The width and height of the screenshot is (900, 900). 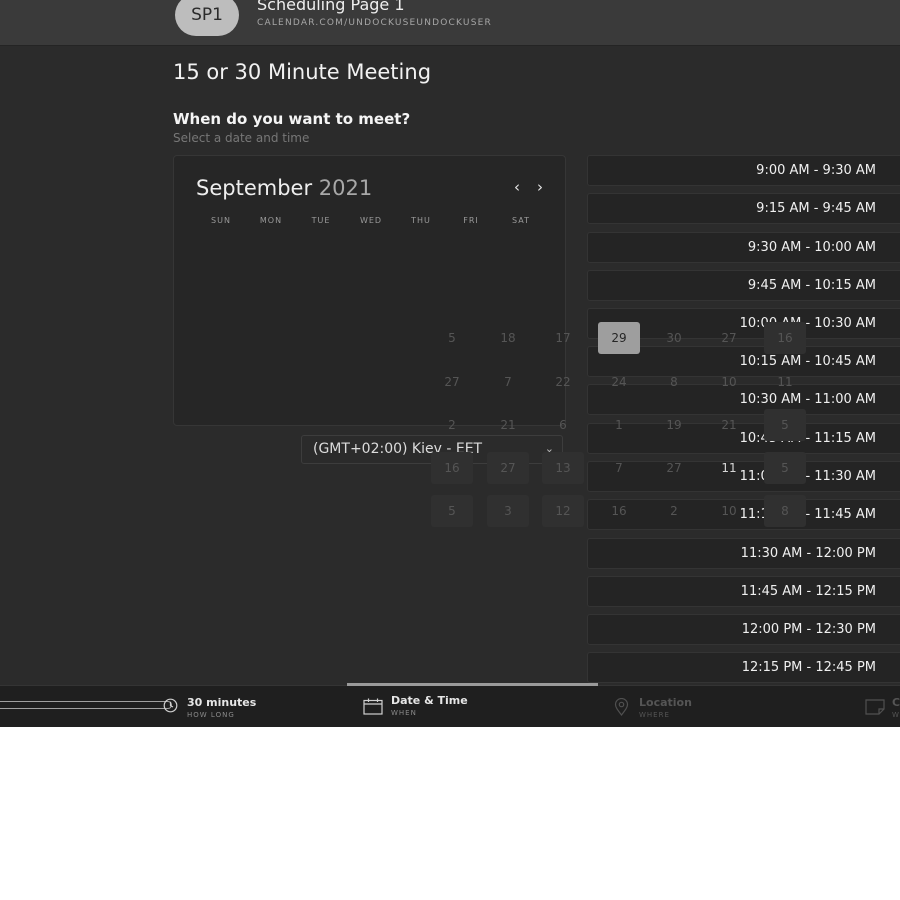 What do you see at coordinates (374, 23) in the screenshot?
I see `scheduling-page-url: CALENDAR.COM/UNDOCKUSEUNDOCKUSER` at bounding box center [374, 23].